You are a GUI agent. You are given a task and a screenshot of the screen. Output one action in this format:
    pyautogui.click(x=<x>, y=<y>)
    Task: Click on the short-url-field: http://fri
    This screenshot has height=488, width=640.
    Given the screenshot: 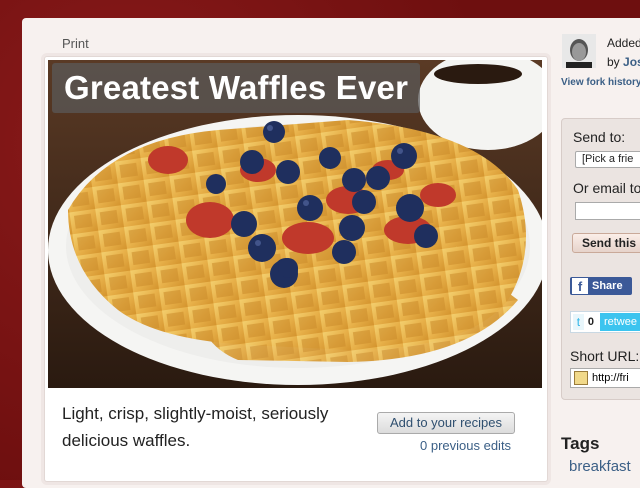 What is the action you would take?
    pyautogui.click(x=605, y=378)
    